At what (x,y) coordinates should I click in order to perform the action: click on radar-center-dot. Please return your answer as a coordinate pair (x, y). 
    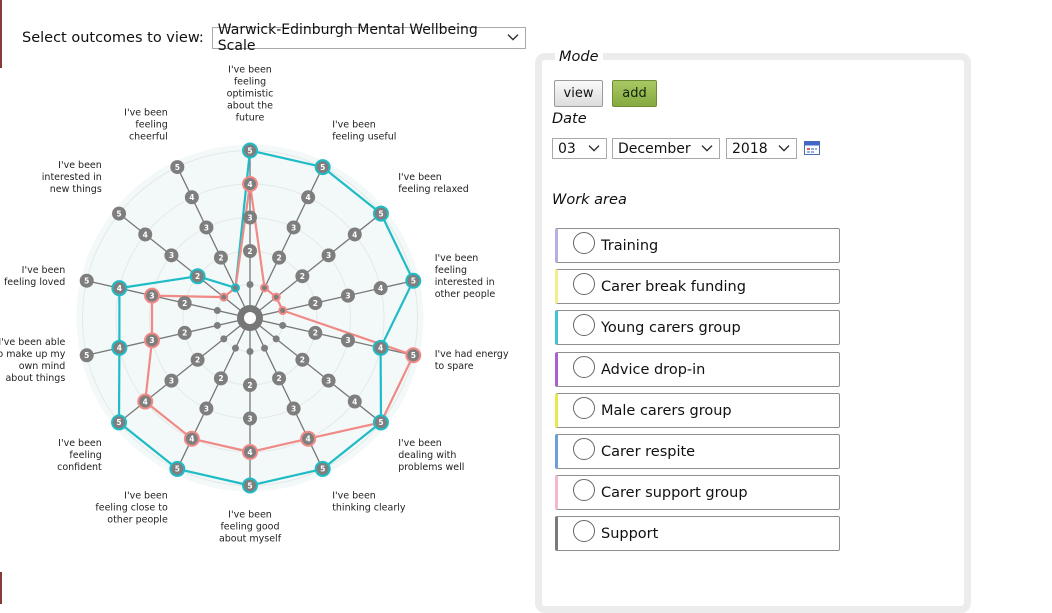
    Looking at the image, I should click on (250, 318).